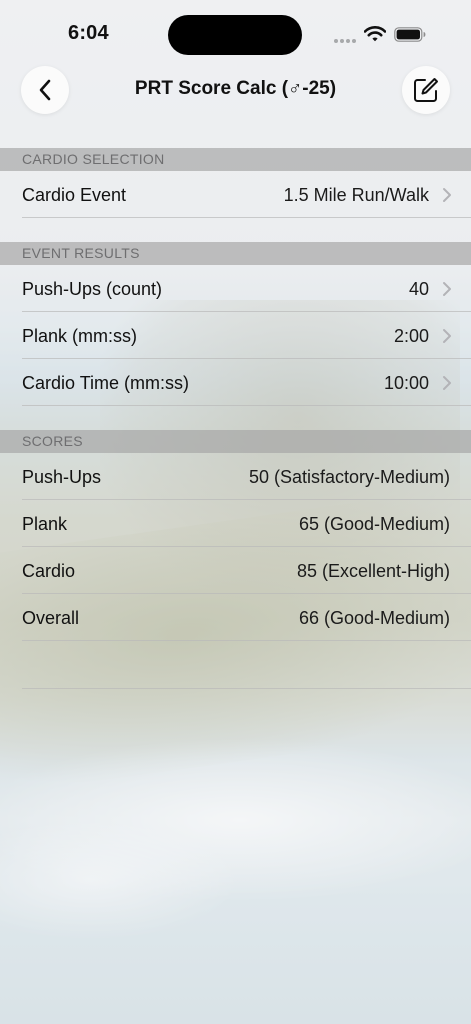 The height and width of the screenshot is (1024, 471). Describe the element at coordinates (235, 159) in the screenshot. I see `section-header-cardio-selection: CARDIO SELECTION` at that location.